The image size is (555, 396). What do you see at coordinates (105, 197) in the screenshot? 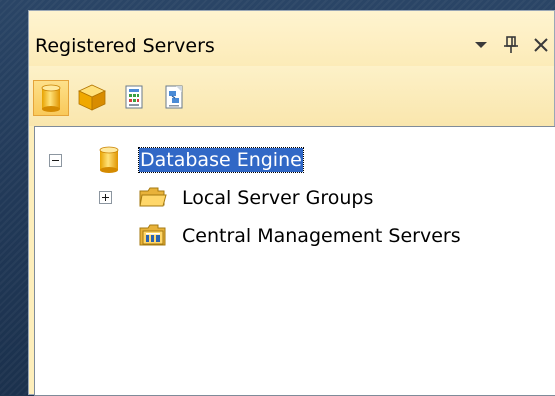
I see `expand-toggle-icon` at bounding box center [105, 197].